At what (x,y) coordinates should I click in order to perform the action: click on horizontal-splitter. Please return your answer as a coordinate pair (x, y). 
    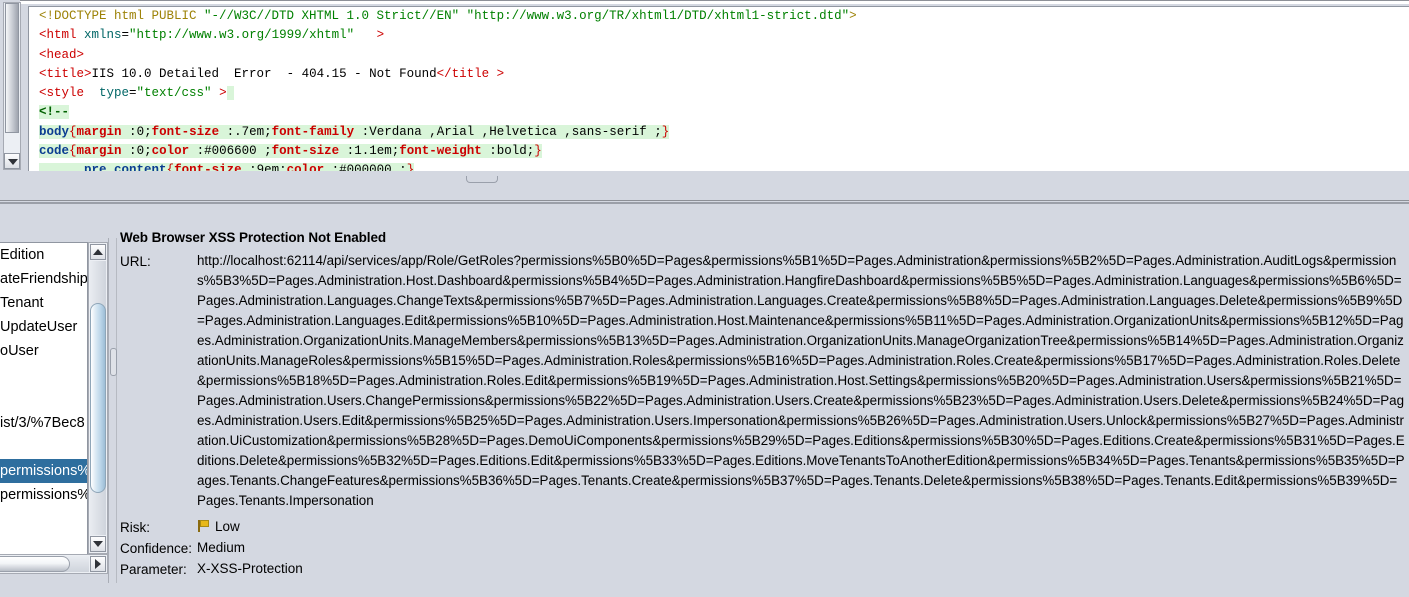
    Looking at the image, I should click on (704, 191).